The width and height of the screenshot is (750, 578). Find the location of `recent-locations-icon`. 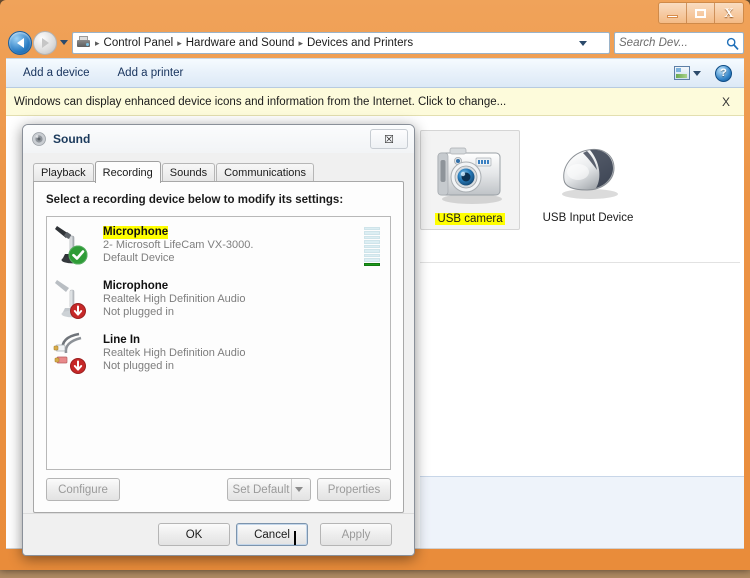

recent-locations-icon is located at coordinates (64, 42).